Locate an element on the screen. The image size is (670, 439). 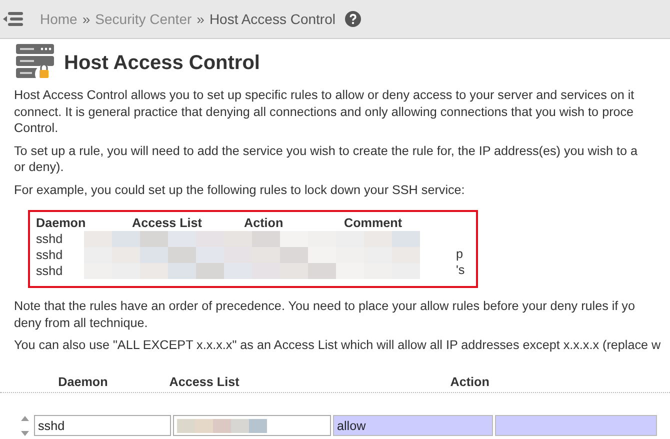
paragraph-line: You can also use "ALL EXCEPT x.x.x.x" as an Access List which will allow all IP addresses except x.x.x.x (replace w is located at coordinates (338, 345).